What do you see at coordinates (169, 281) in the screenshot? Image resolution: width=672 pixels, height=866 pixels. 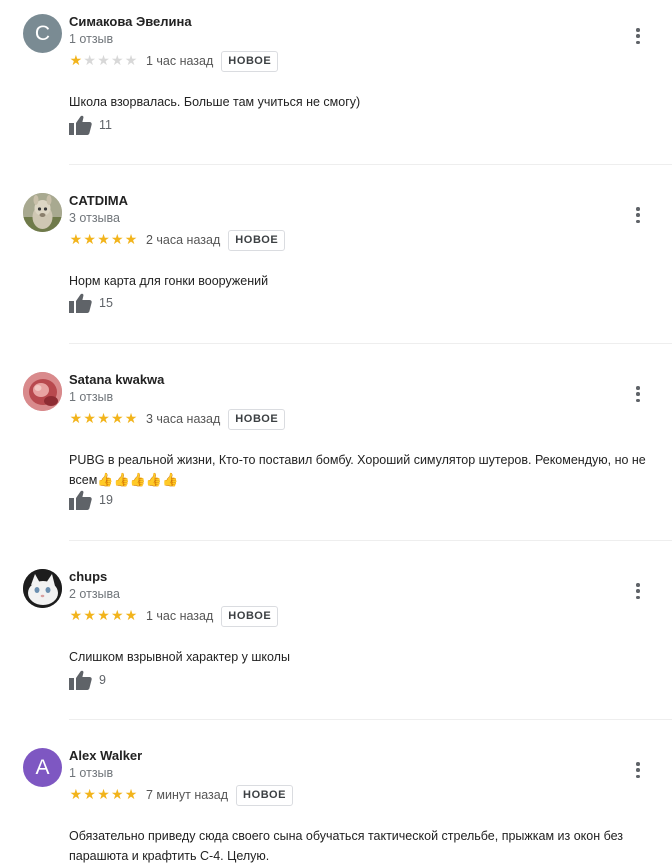 I see `review-text: Норм карта для гонки вооружений` at bounding box center [169, 281].